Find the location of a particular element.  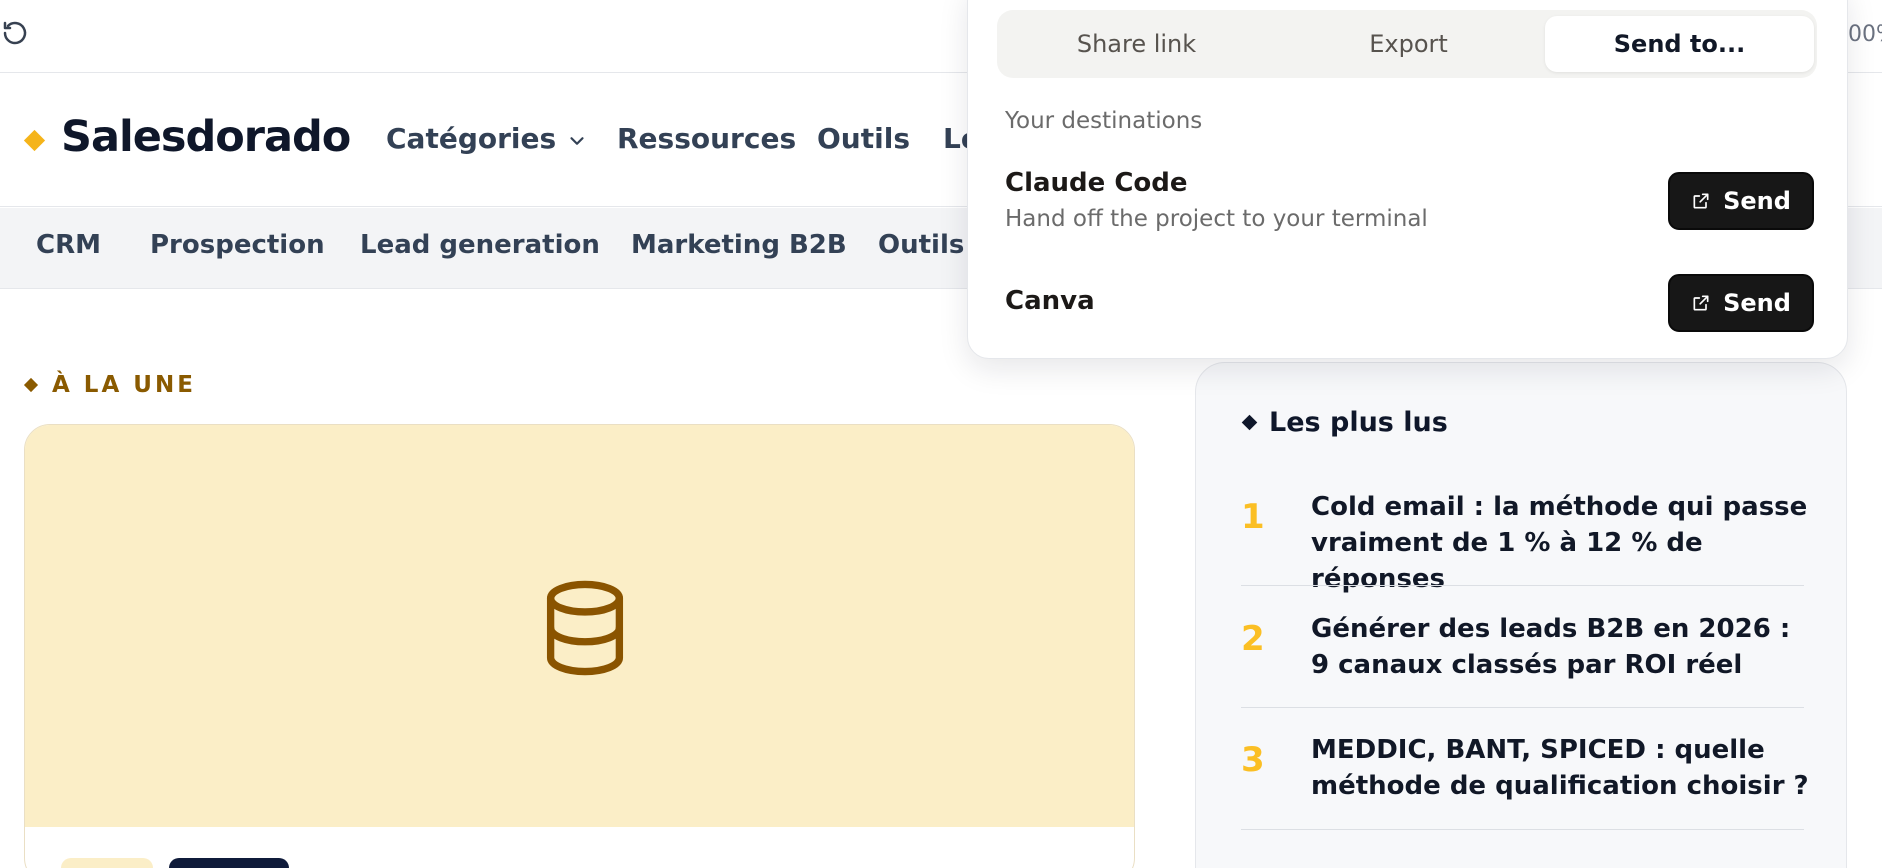

nav-item-label: Catégories is located at coordinates (471, 138).